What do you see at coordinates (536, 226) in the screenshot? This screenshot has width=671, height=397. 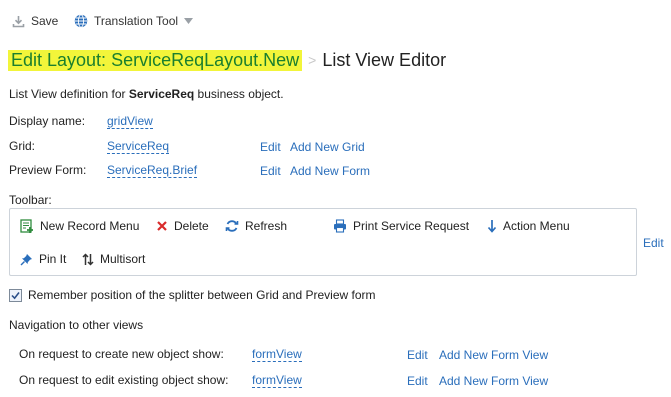 I see `toolbar-item-label: Action Menu` at bounding box center [536, 226].